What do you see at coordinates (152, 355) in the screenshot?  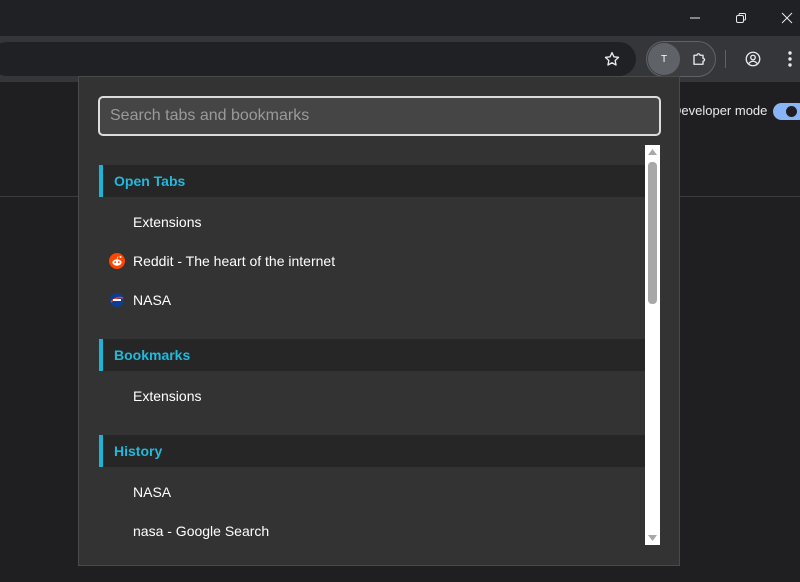 I see `section-title: Bookmarks` at bounding box center [152, 355].